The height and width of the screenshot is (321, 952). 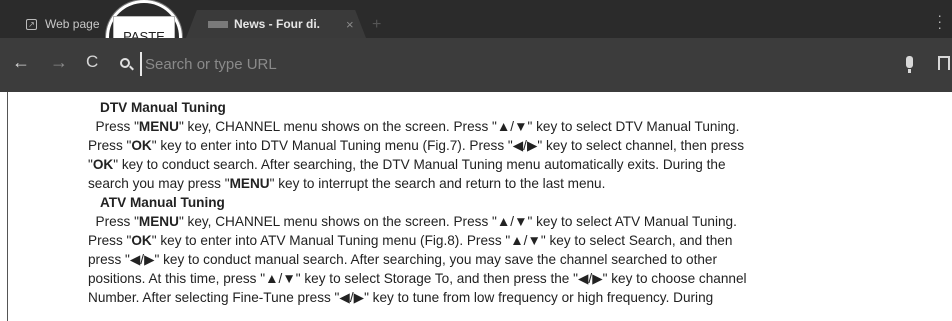 What do you see at coordinates (7, 206) in the screenshot?
I see `page-edge-divider` at bounding box center [7, 206].